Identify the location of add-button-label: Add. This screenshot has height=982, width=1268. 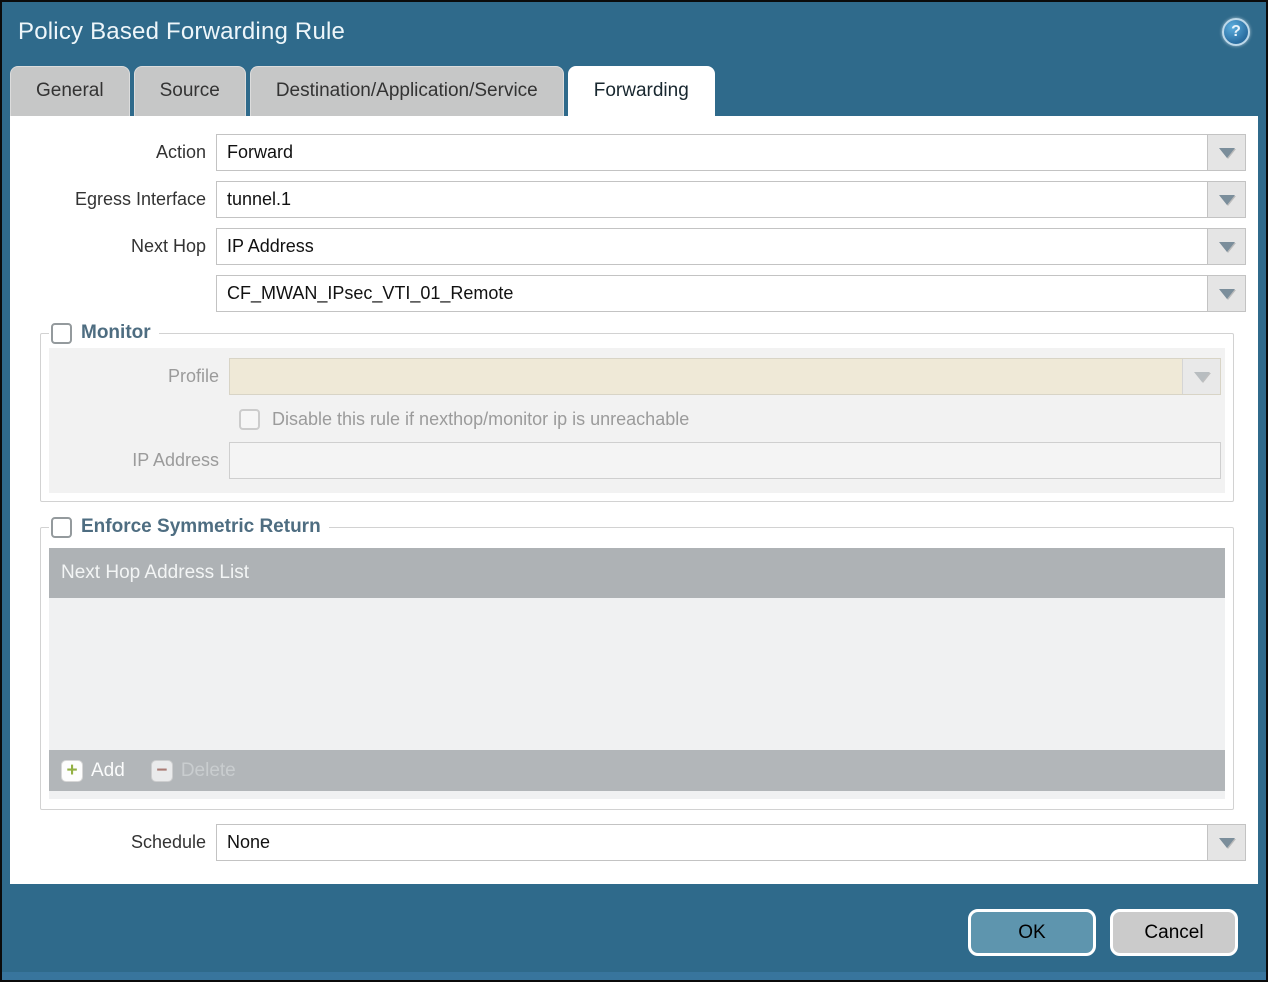
(108, 770).